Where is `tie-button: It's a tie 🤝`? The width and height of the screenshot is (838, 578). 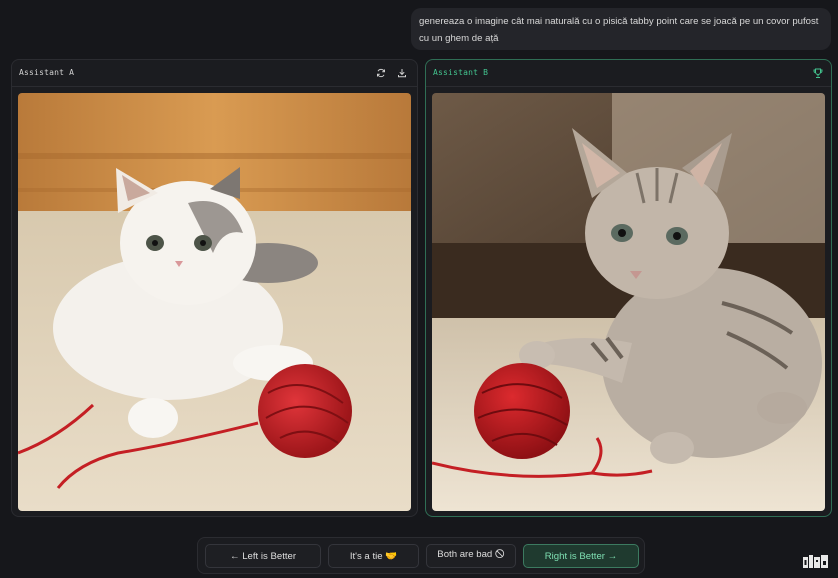
tie-button: It's a tie 🤝 is located at coordinates (373, 556).